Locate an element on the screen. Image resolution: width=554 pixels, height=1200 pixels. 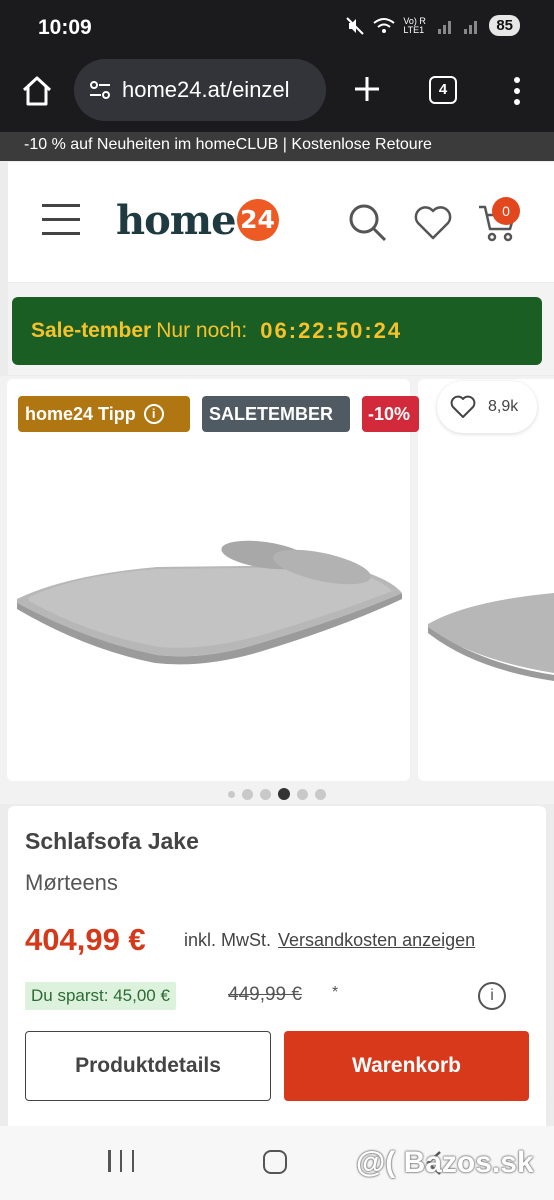
tipp-badge-label: home24 Tipp is located at coordinates (80, 413).